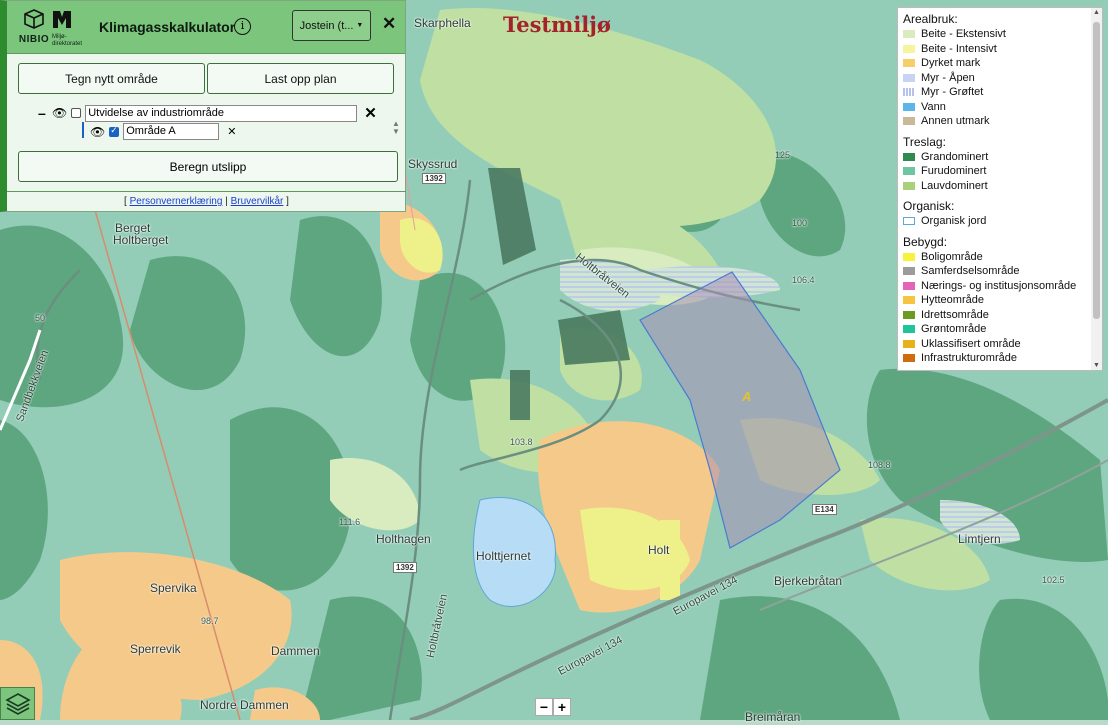 This screenshot has height=725, width=1108. Describe the element at coordinates (208, 166) in the screenshot. I see `calculate-emissions-button: Beregn utslipp` at that location.